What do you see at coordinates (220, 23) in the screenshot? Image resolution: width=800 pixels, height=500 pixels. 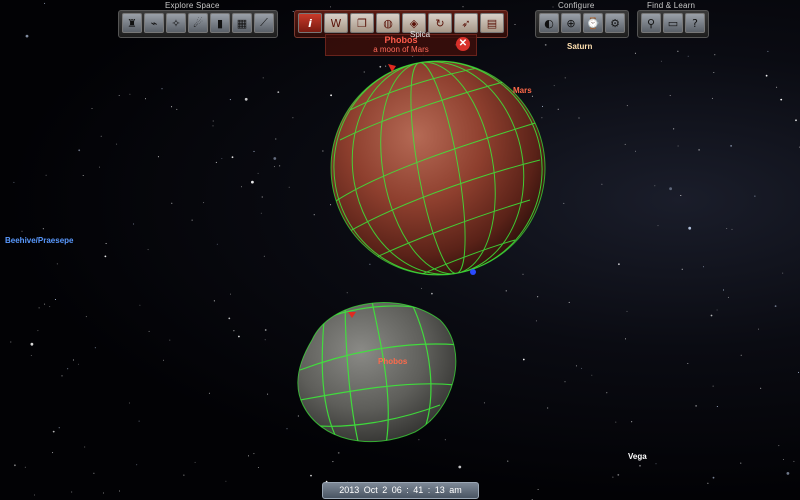 I see `book-icon: ▮` at bounding box center [220, 23].